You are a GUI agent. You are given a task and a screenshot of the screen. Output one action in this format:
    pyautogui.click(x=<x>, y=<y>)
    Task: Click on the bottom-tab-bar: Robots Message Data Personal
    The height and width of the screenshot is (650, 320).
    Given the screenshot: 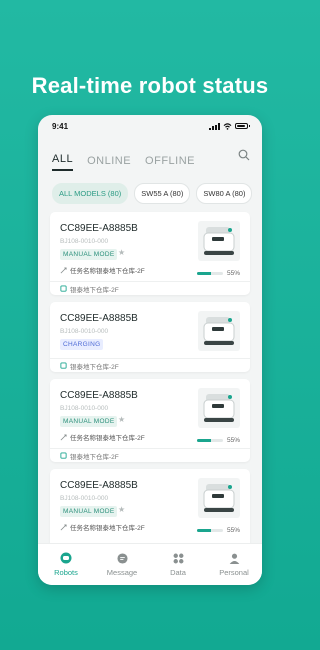 What is the action you would take?
    pyautogui.click(x=150, y=564)
    